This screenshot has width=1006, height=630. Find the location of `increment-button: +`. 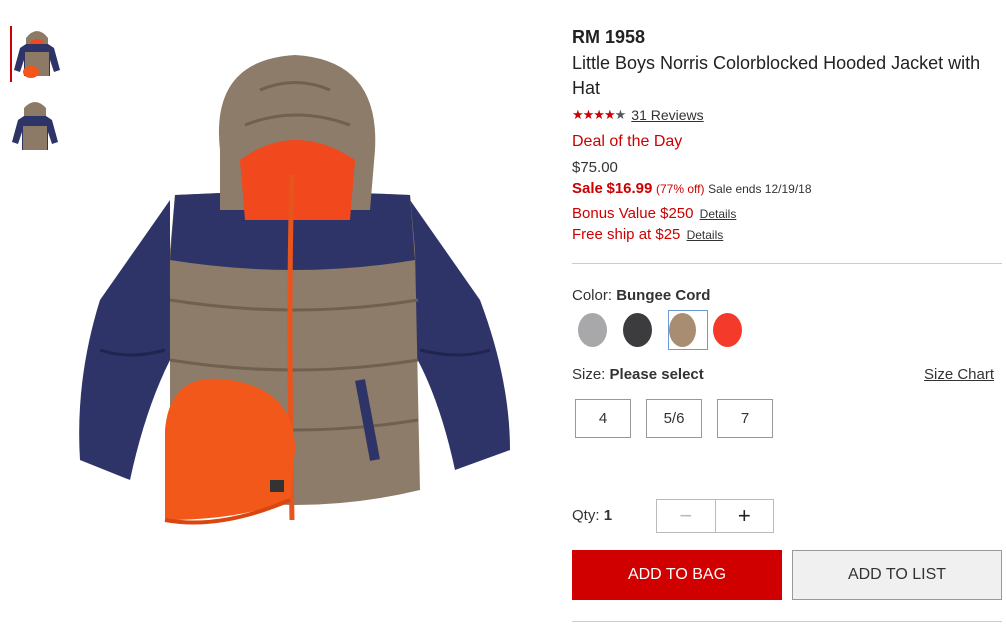

increment-button: + is located at coordinates (745, 516).